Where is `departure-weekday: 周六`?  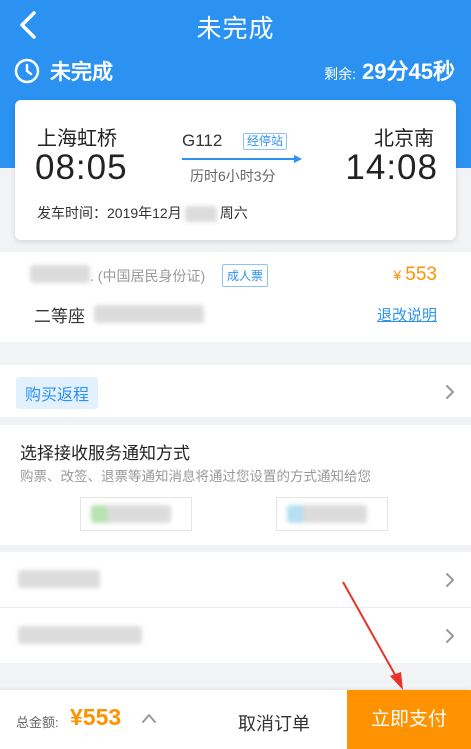 departure-weekday: 周六 is located at coordinates (233, 213).